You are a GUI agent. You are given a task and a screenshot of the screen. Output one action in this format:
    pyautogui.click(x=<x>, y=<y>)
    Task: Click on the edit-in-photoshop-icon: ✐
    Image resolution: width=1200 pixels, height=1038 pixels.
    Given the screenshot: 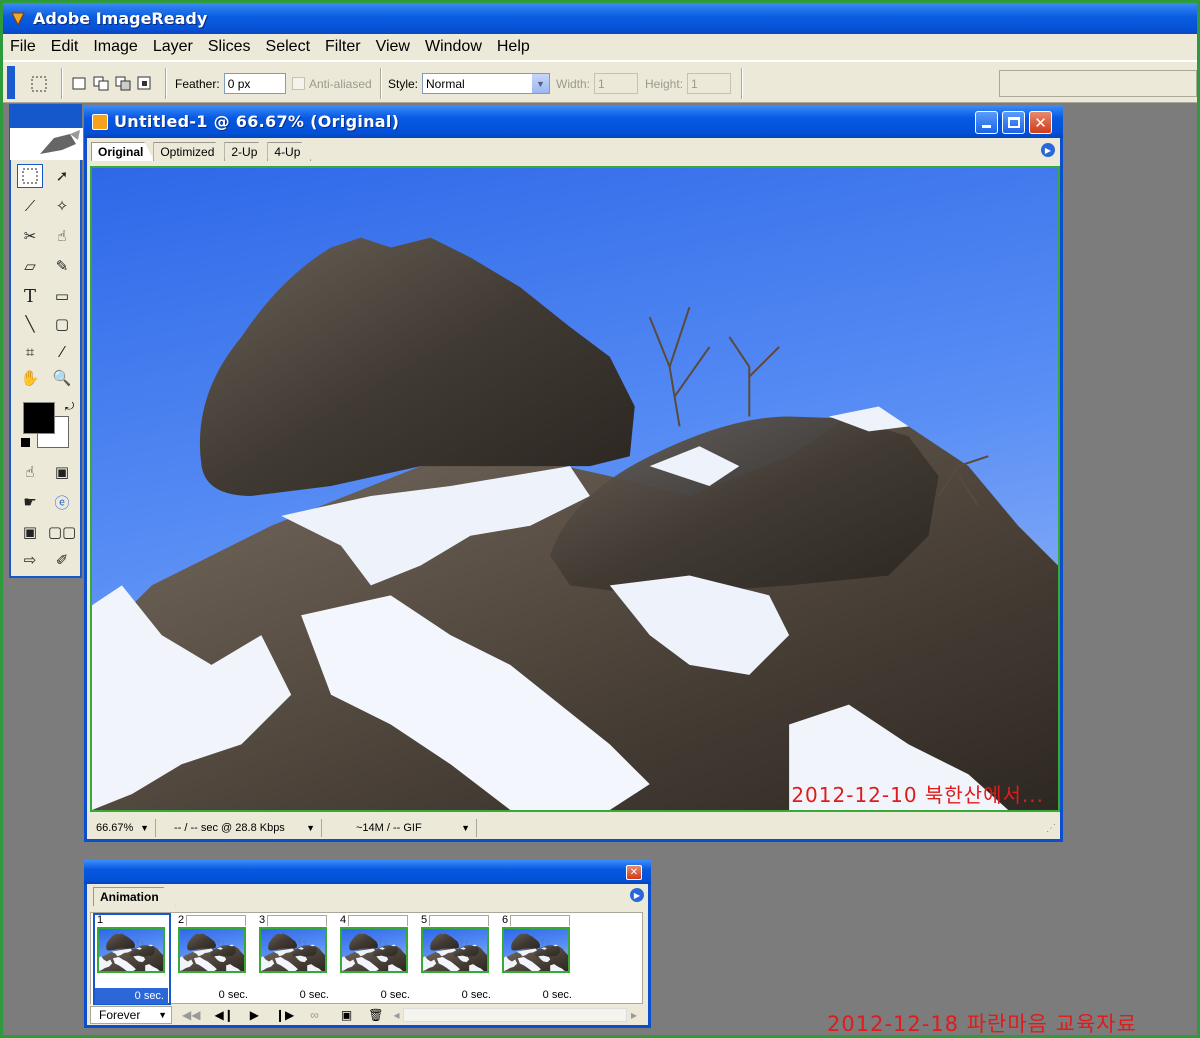 What is the action you would take?
    pyautogui.click(x=62, y=560)
    